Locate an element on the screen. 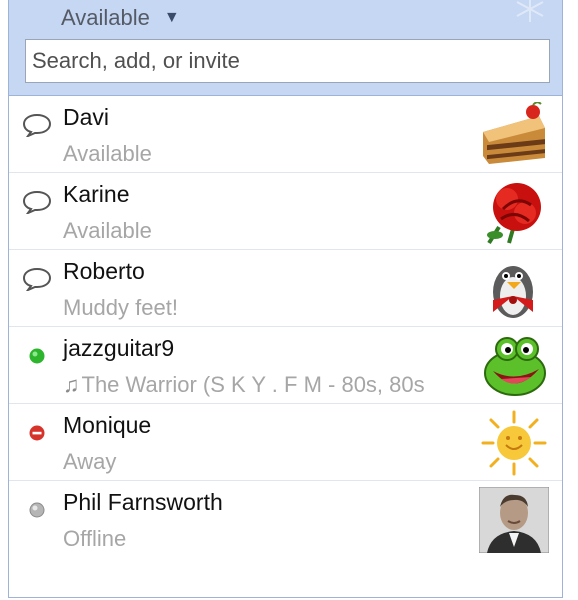  green-frog-avatar is located at coordinates (515, 366).